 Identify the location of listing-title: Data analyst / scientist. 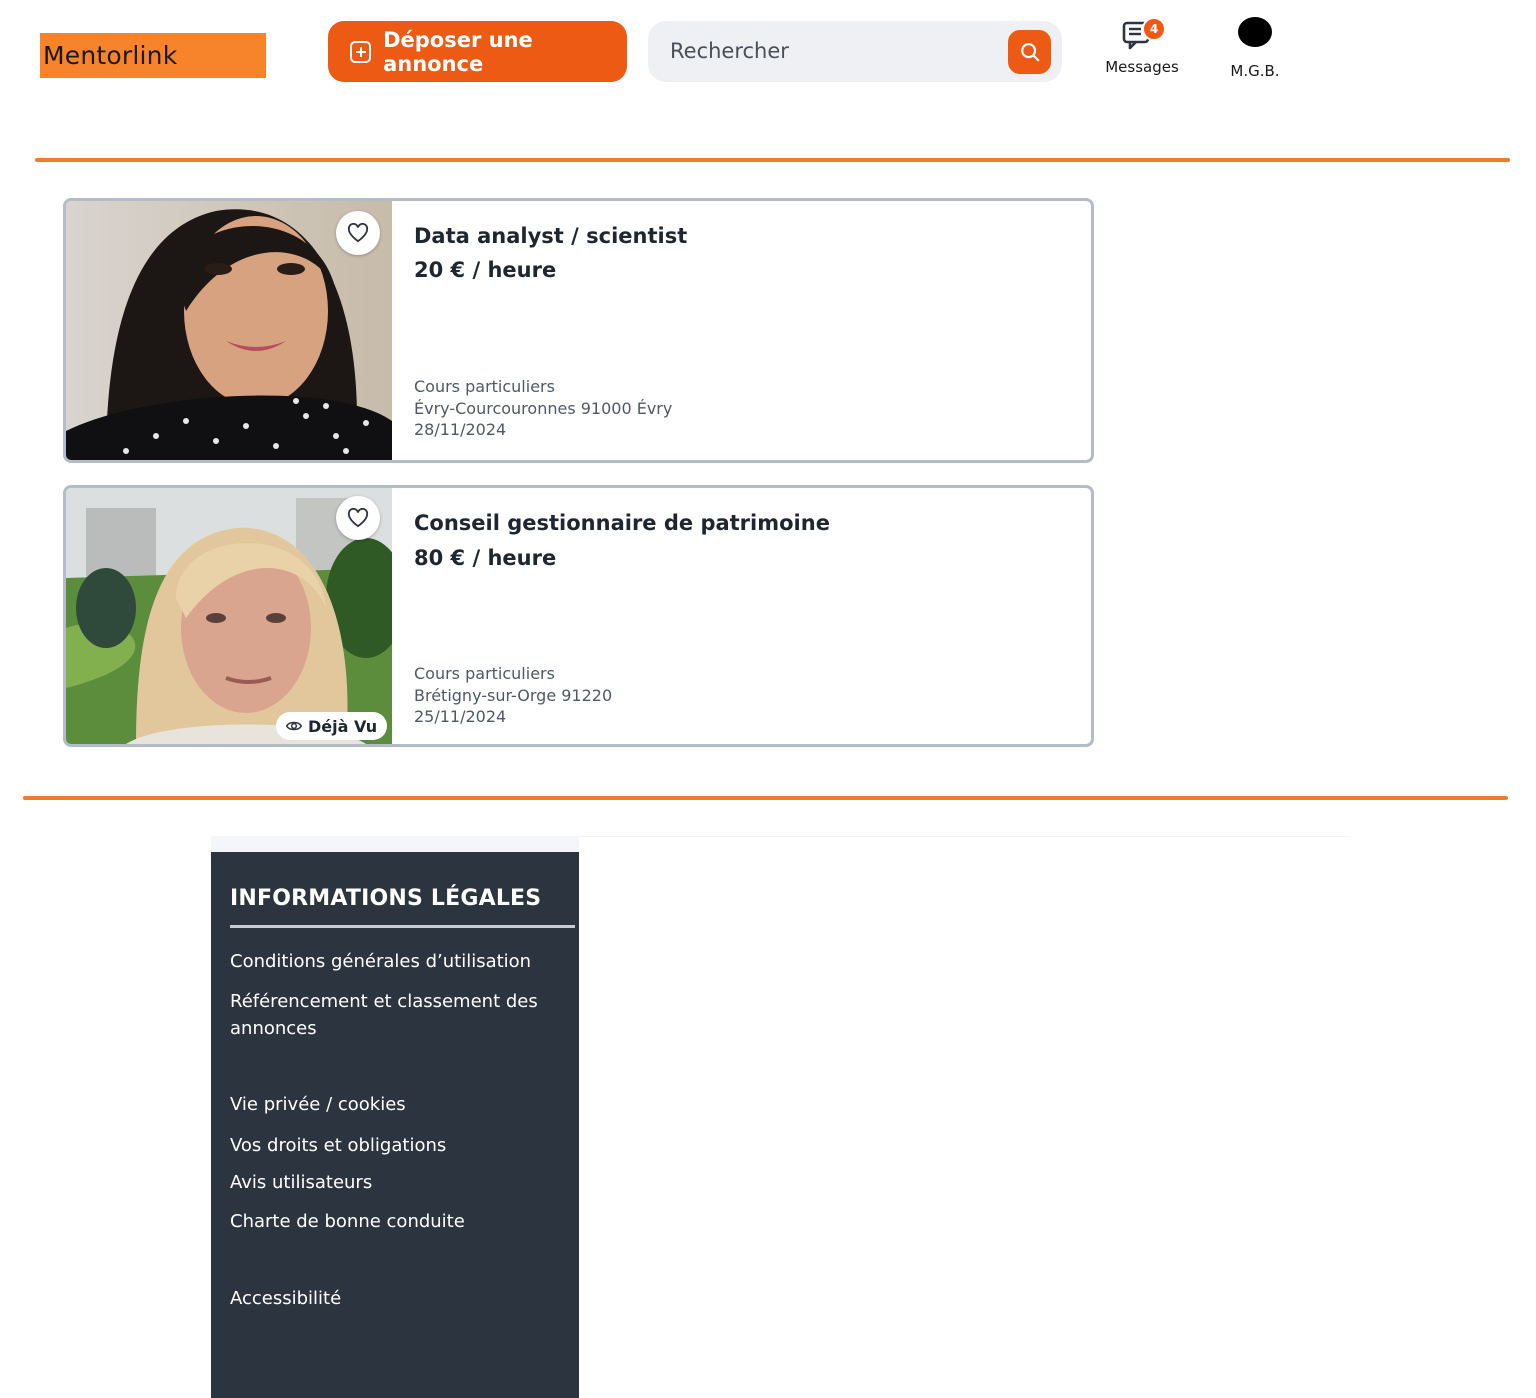
(550, 236).